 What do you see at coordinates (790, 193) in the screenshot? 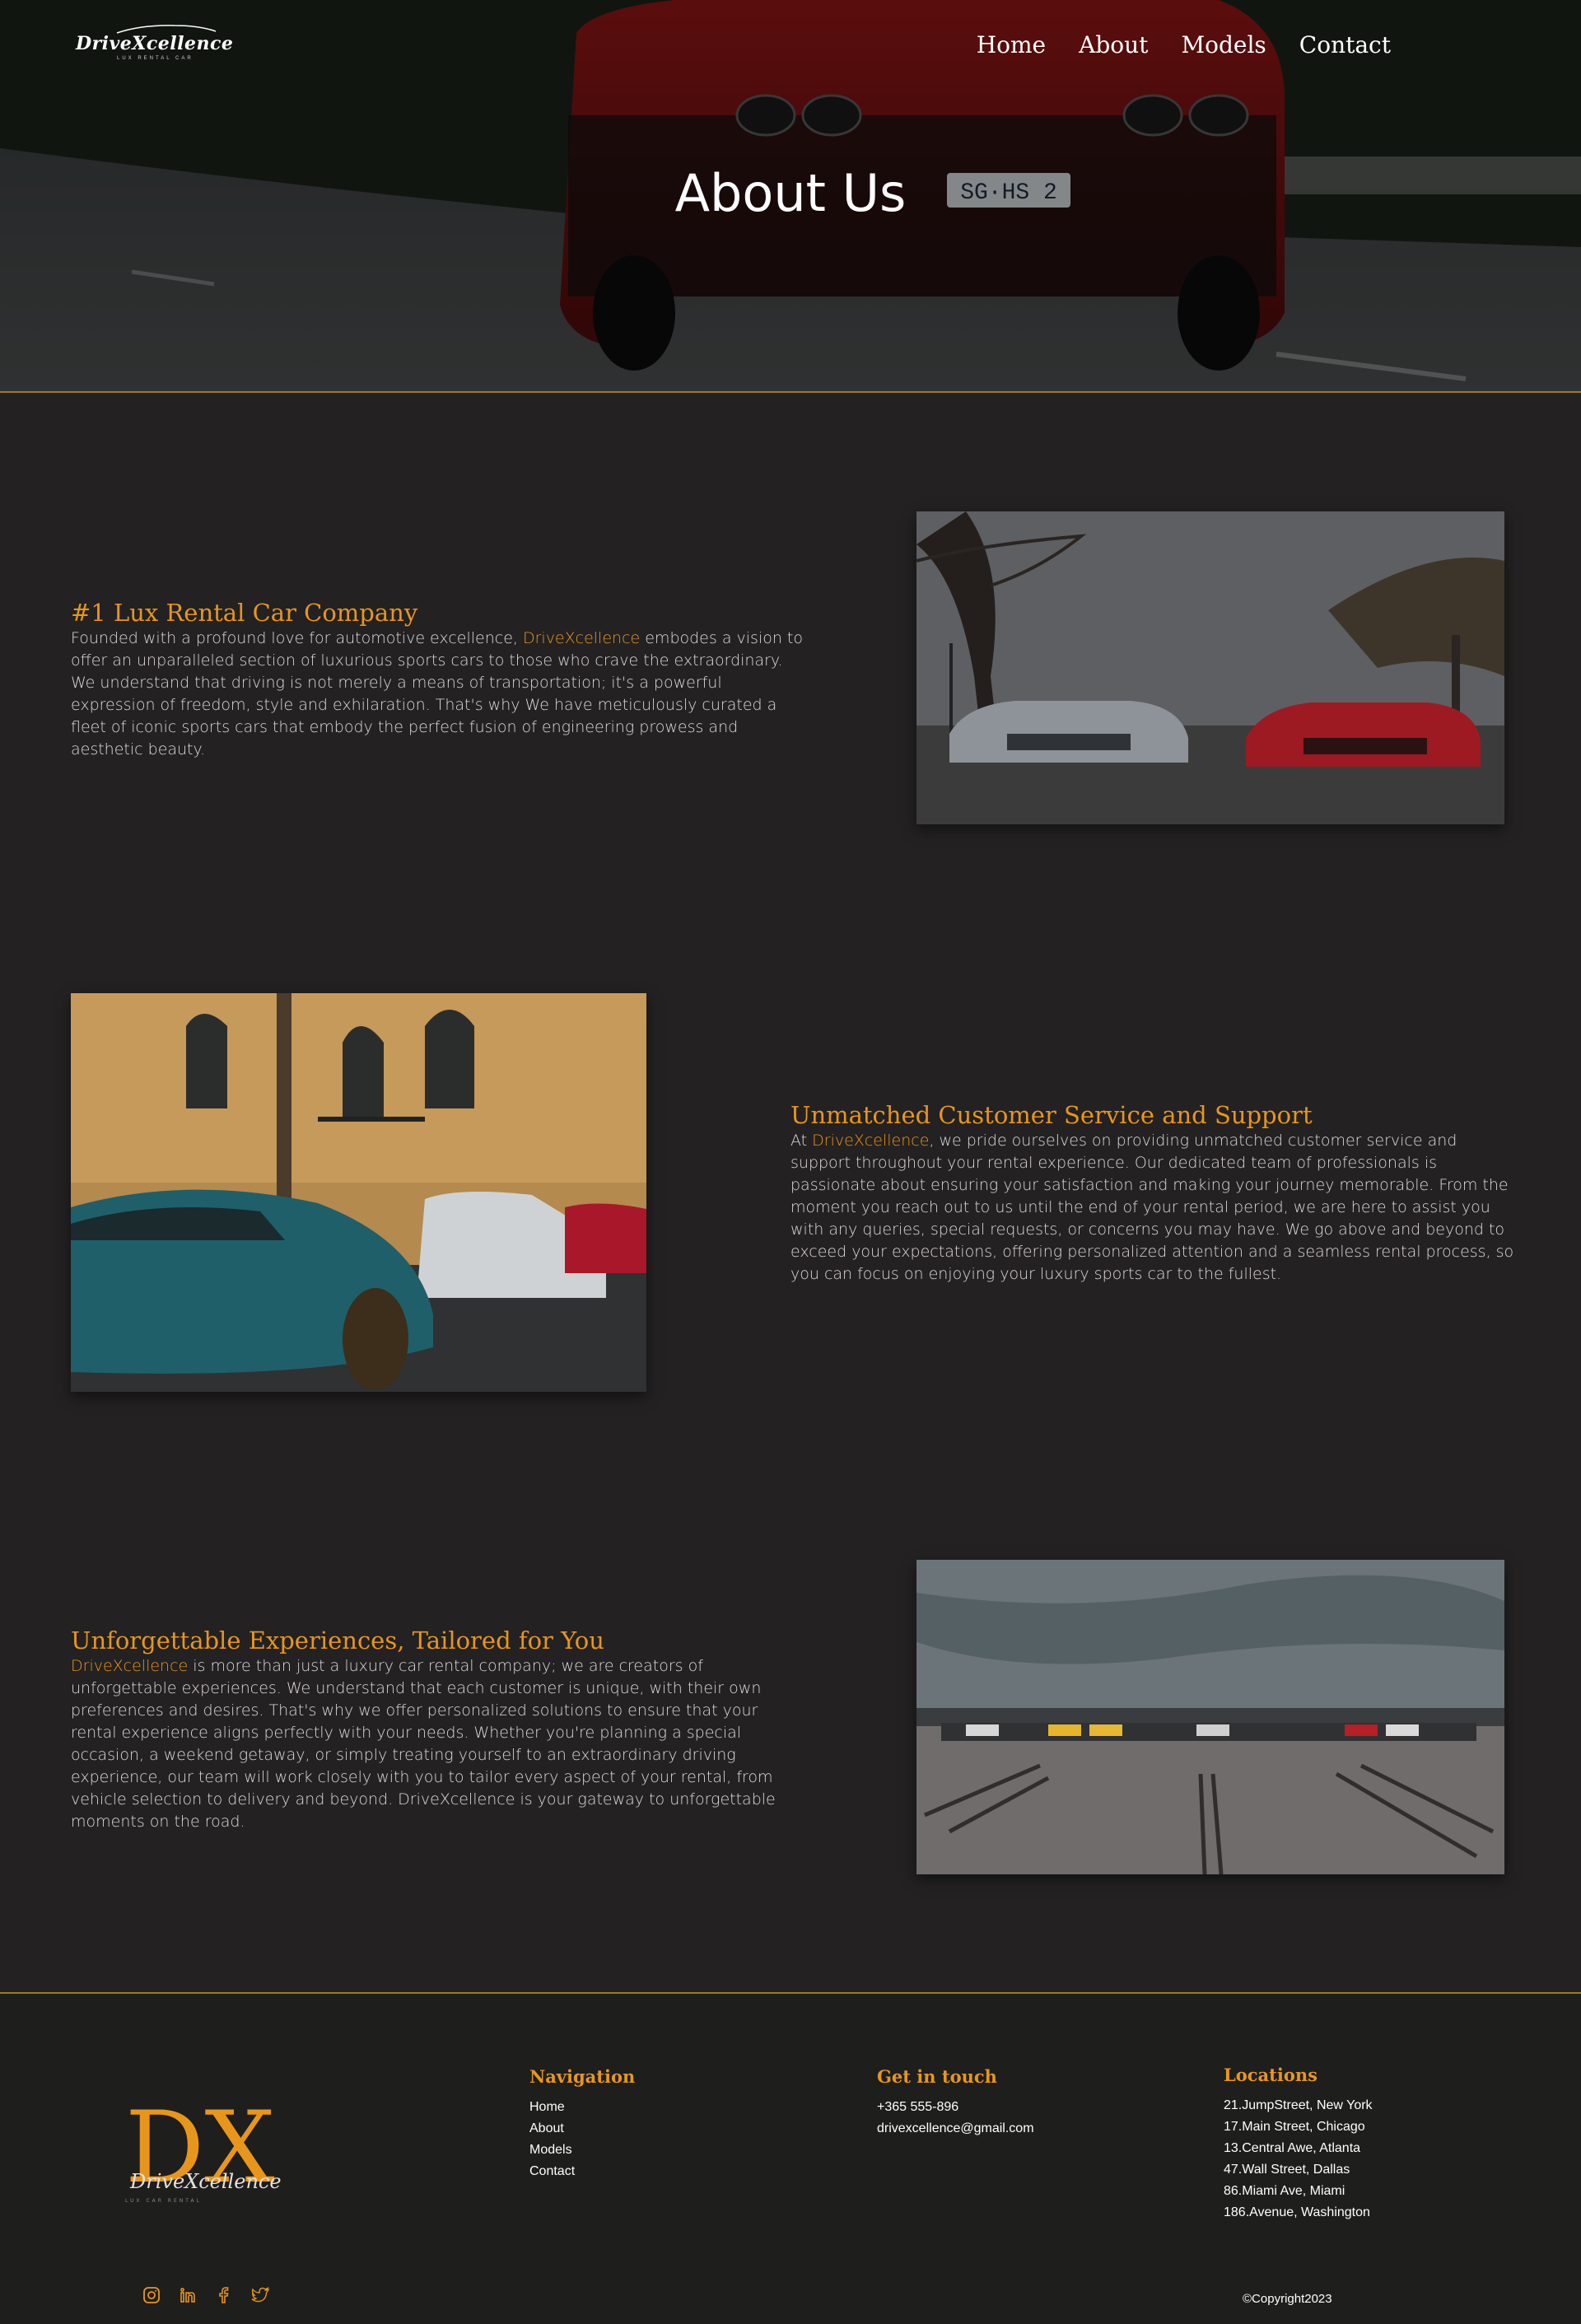
I see `page-title: About Us` at bounding box center [790, 193].